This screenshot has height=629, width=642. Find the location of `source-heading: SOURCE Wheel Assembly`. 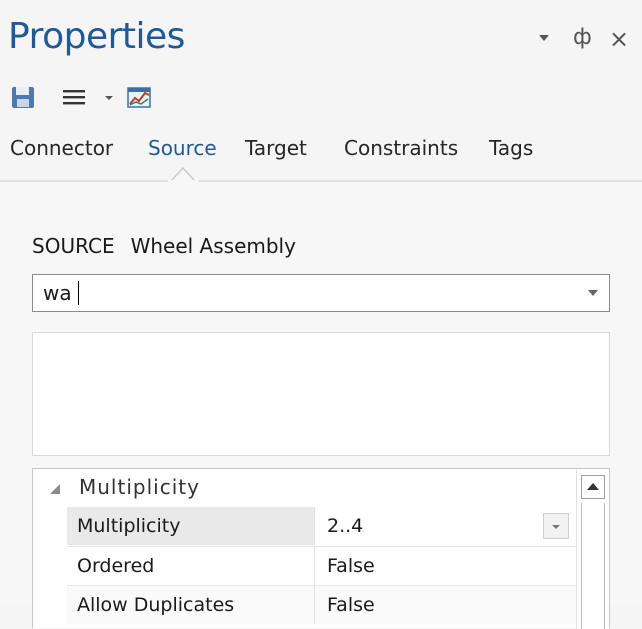

source-heading: SOURCE Wheel Assembly is located at coordinates (164, 246).